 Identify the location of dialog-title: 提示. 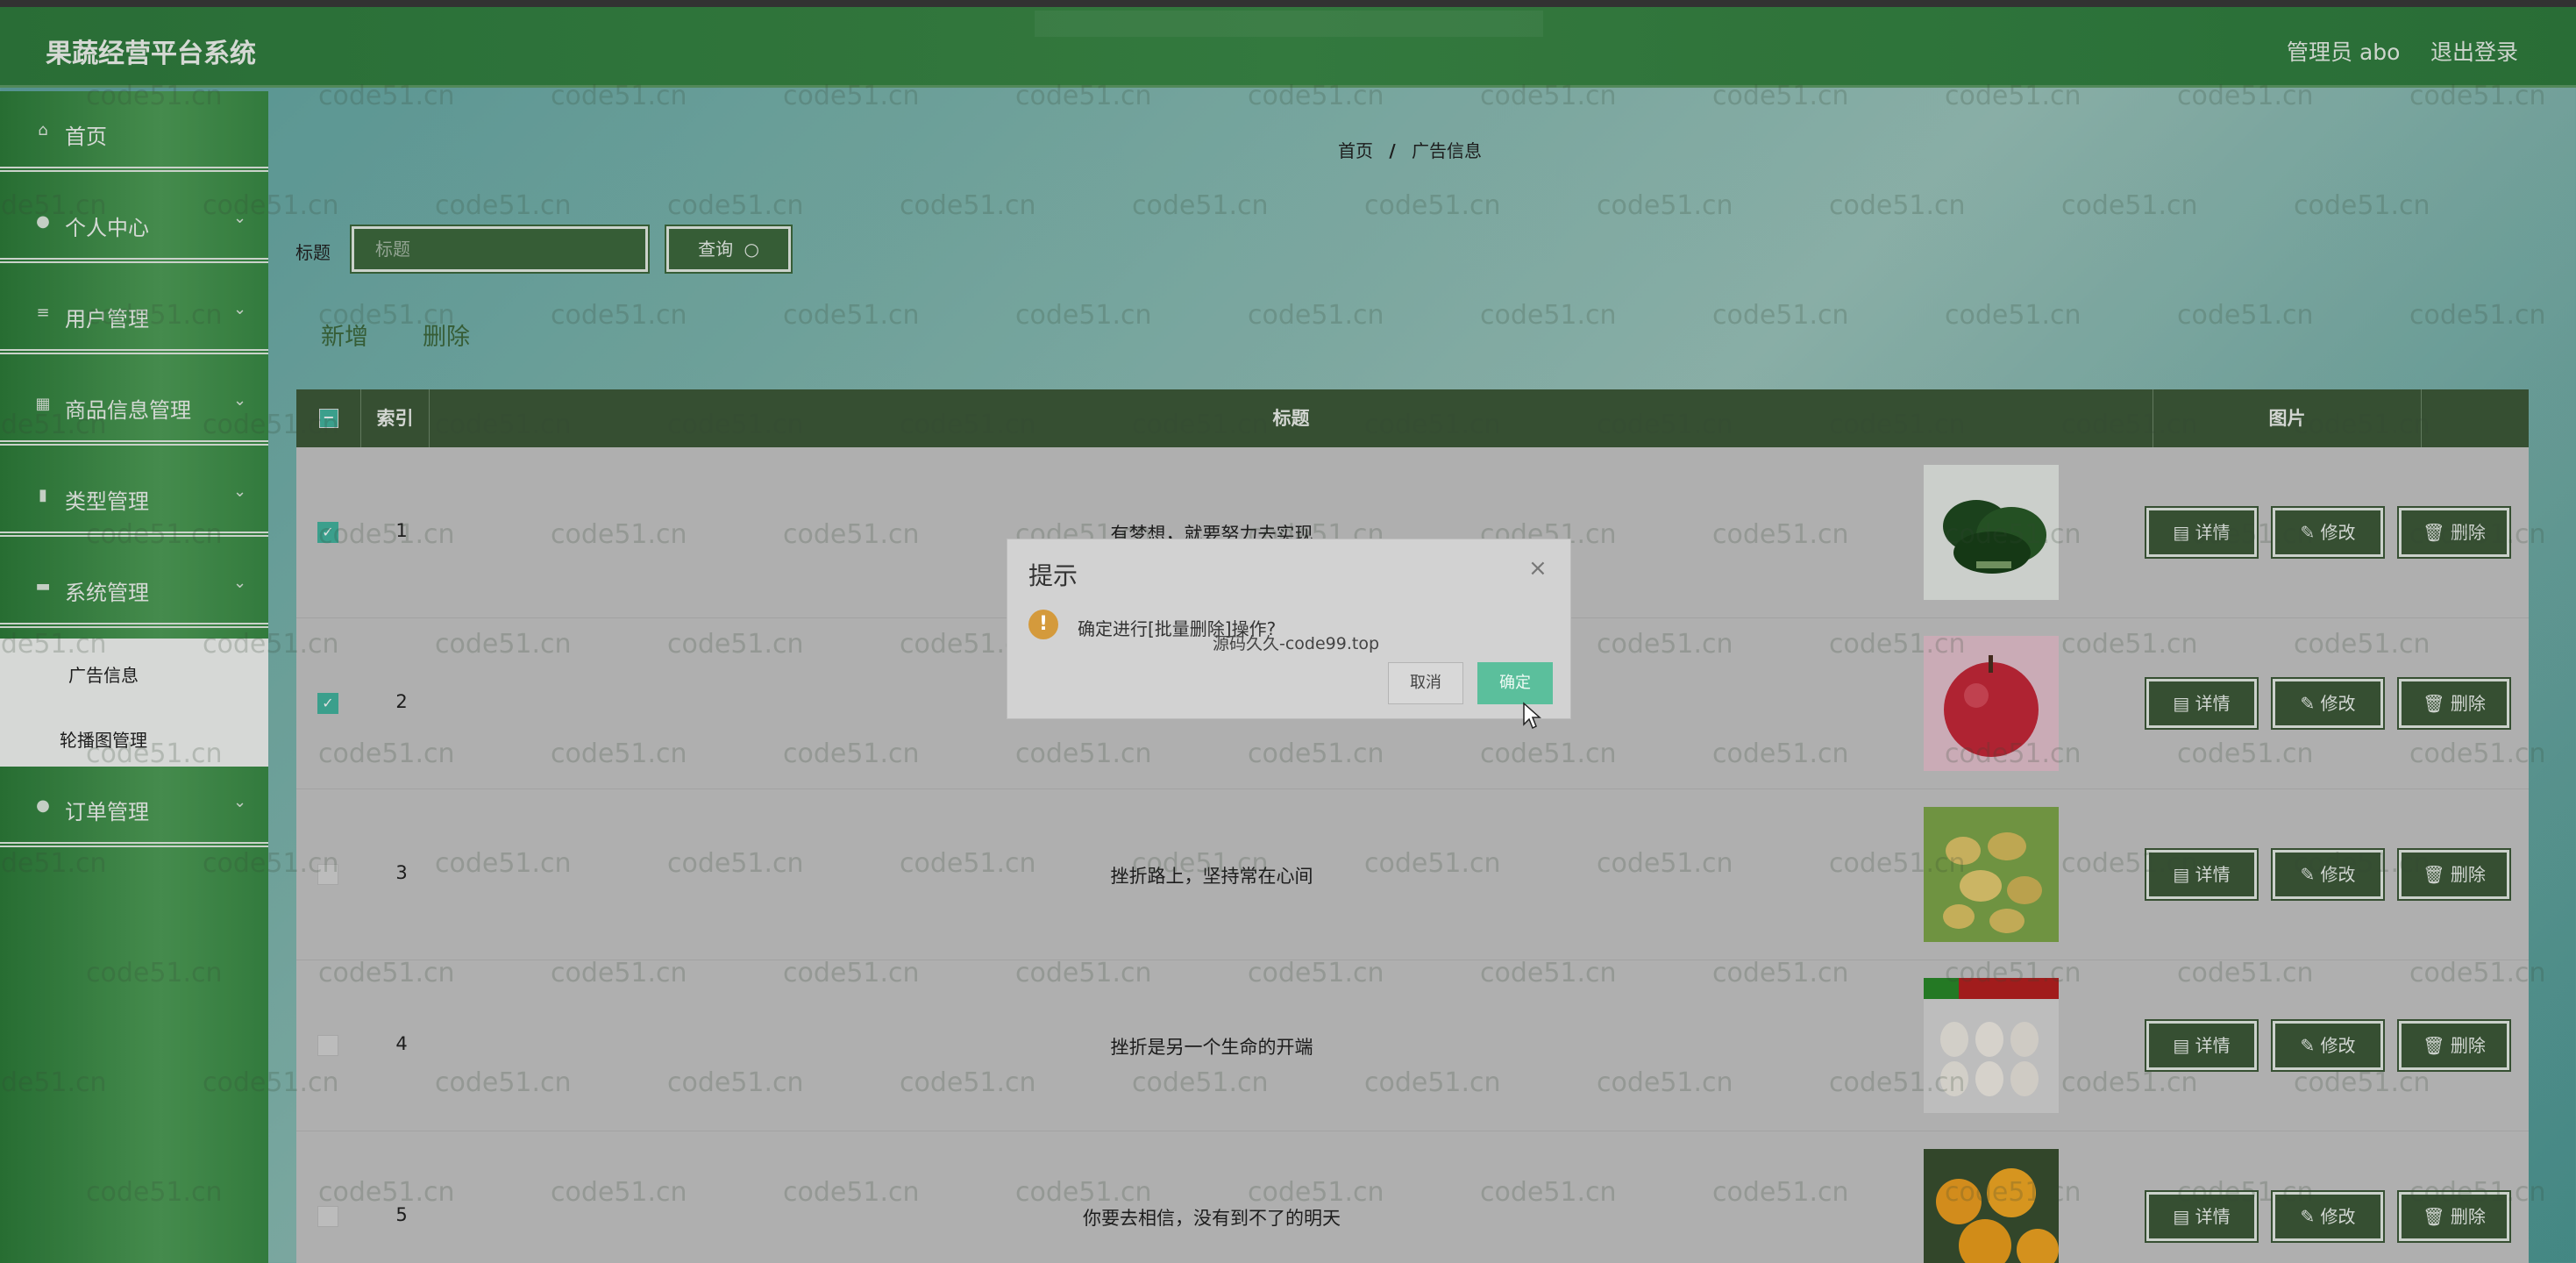
(1053, 575).